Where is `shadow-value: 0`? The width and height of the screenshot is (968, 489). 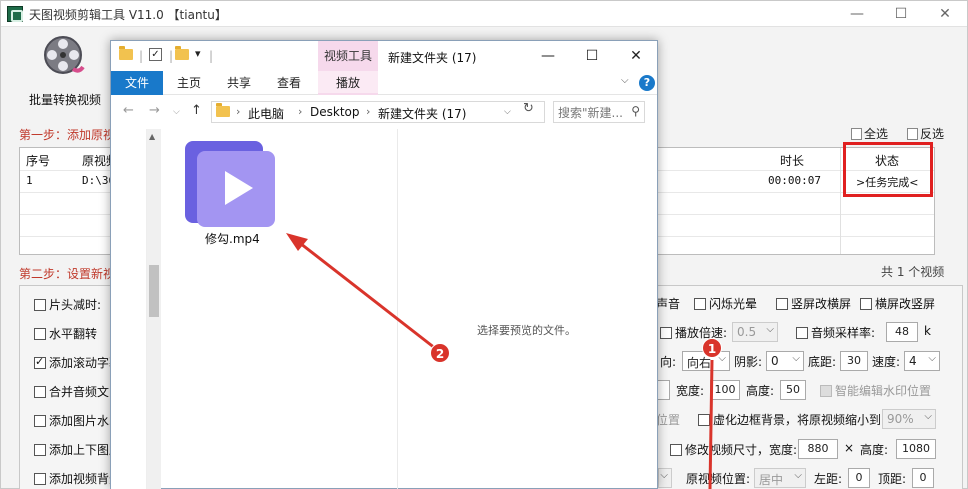
shadow-value: 0 is located at coordinates (775, 361).